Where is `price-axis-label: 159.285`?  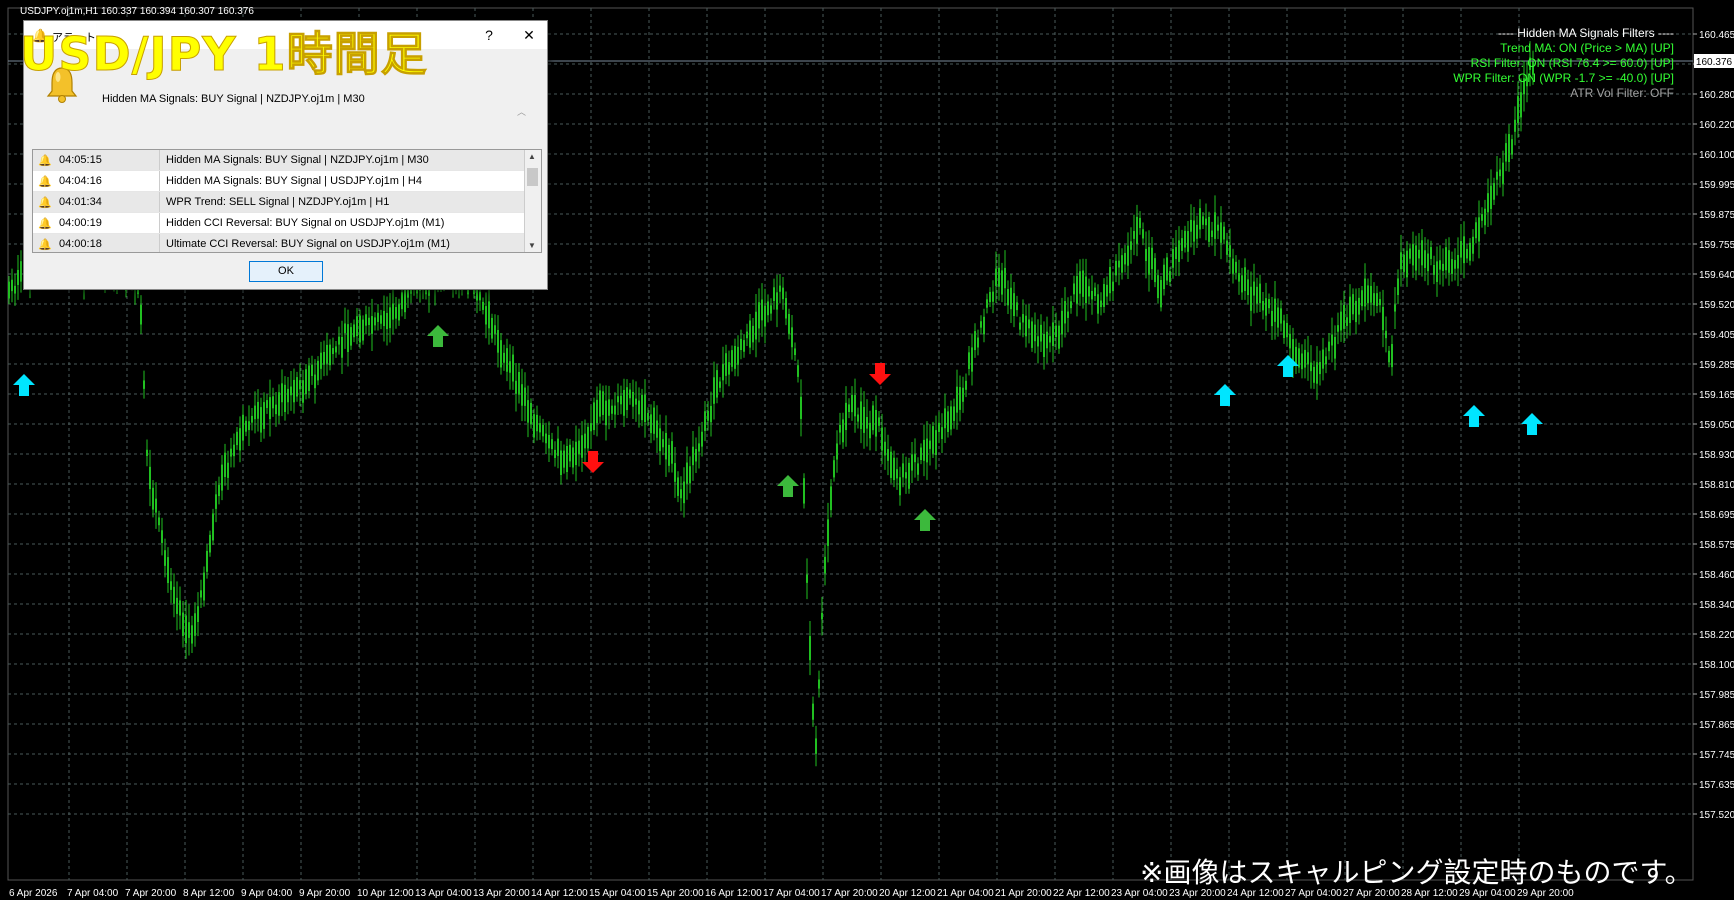
price-axis-label: 159.285 is located at coordinates (1716, 365).